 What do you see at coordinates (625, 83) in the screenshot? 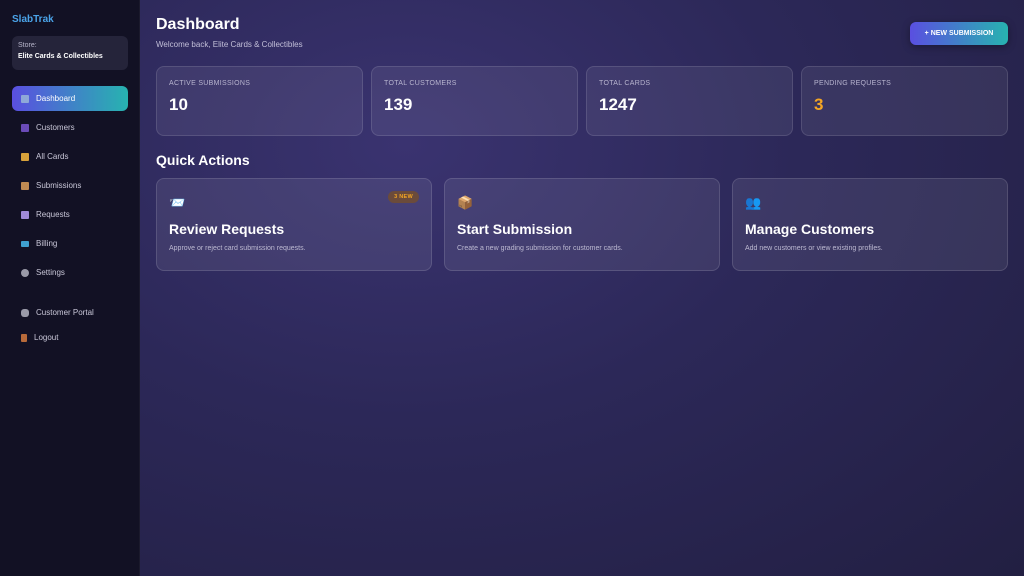
I see `stat-label: TOTAL CARDS` at bounding box center [625, 83].